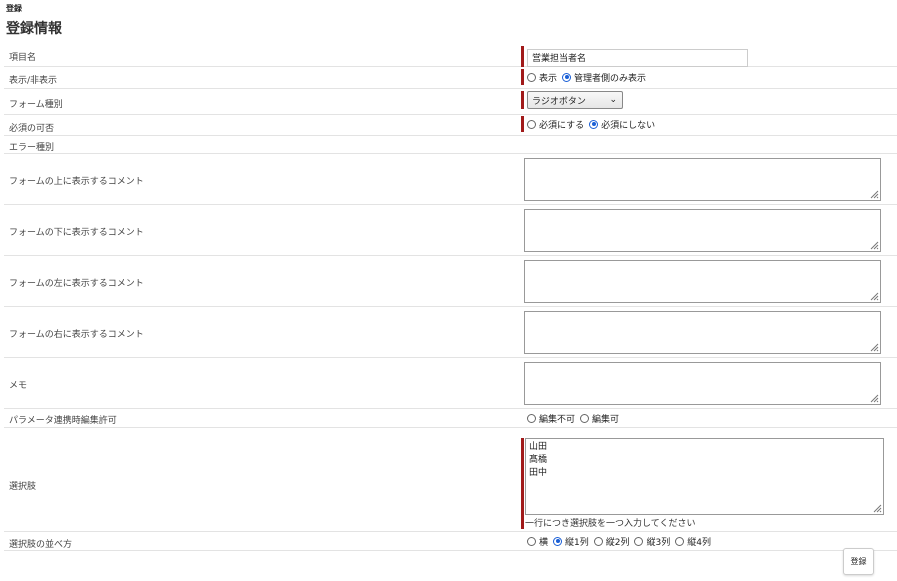  What do you see at coordinates (450, 230) in the screenshot?
I see `row-comment-bottom: フォームの下に表示するコメント` at bounding box center [450, 230].